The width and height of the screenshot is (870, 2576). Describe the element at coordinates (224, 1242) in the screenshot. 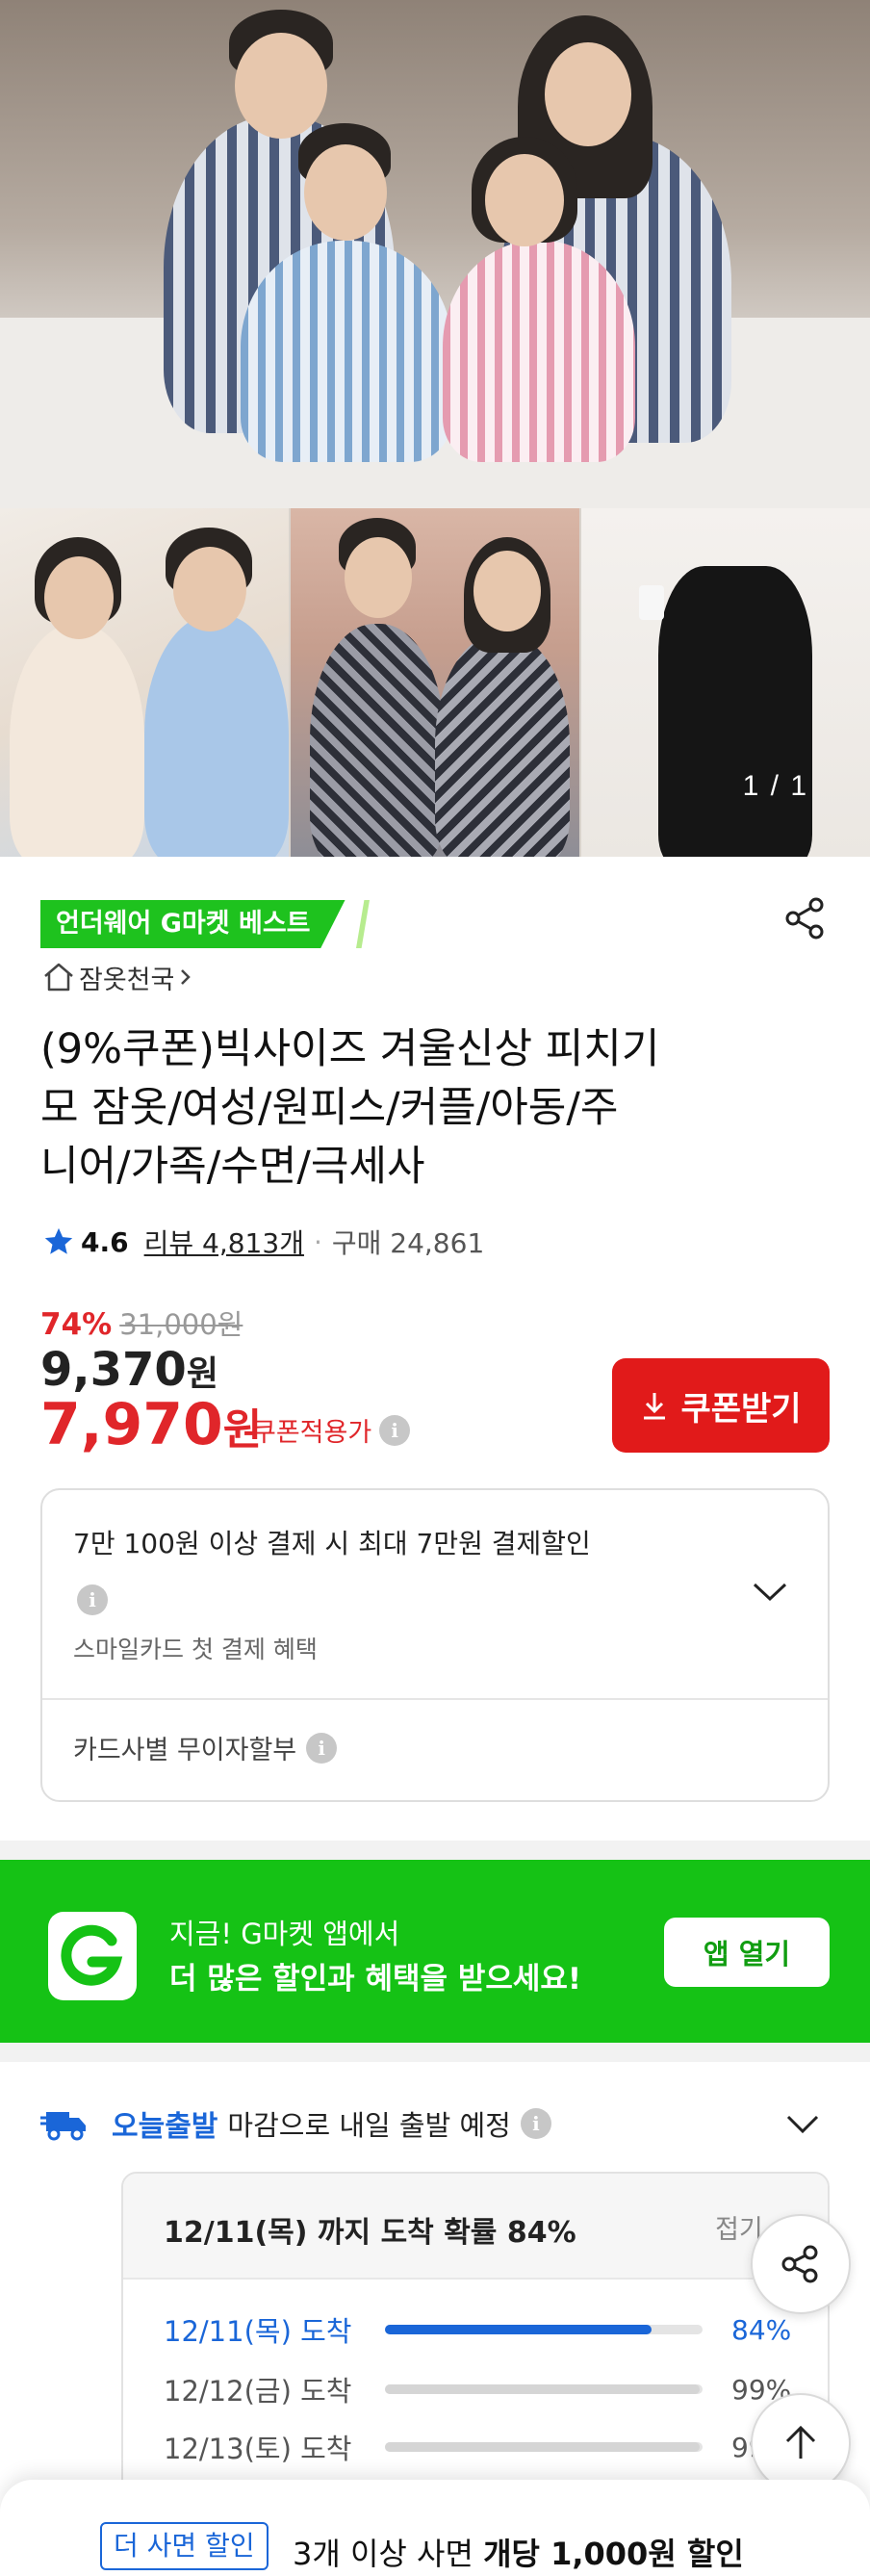

I see `reviews-link: 리뷰 4,813개` at that location.